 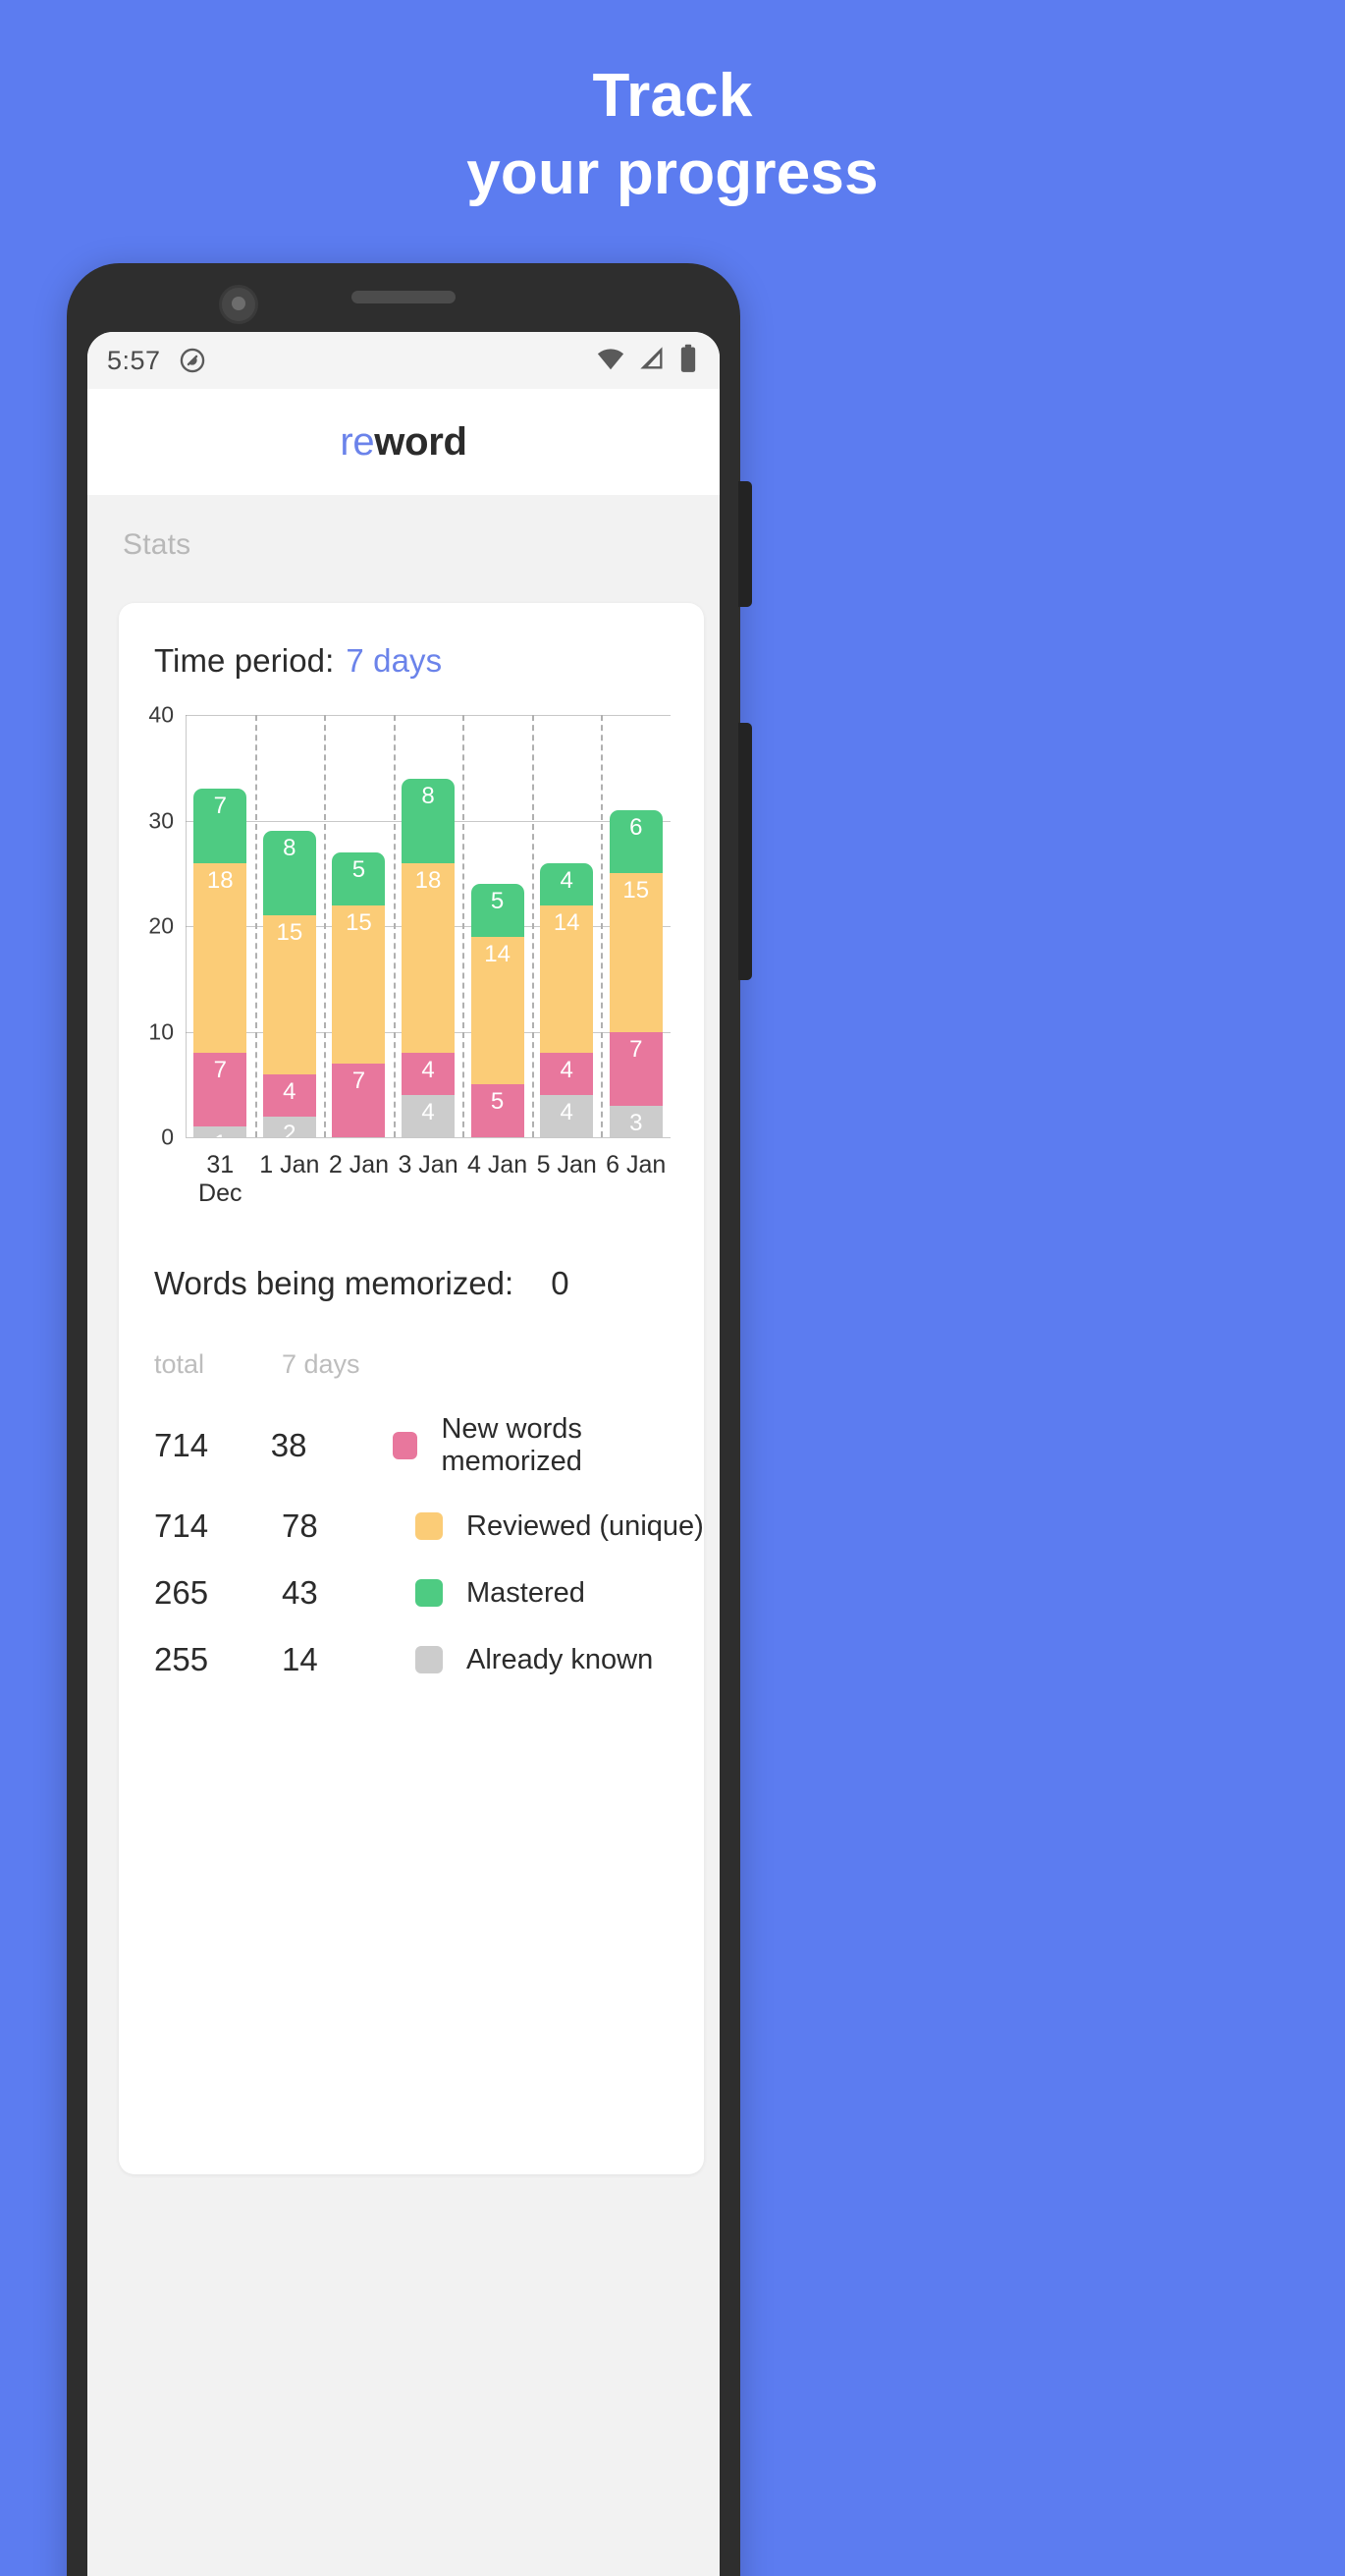 I want to click on stats-row-period: 78, so click(x=300, y=1525).